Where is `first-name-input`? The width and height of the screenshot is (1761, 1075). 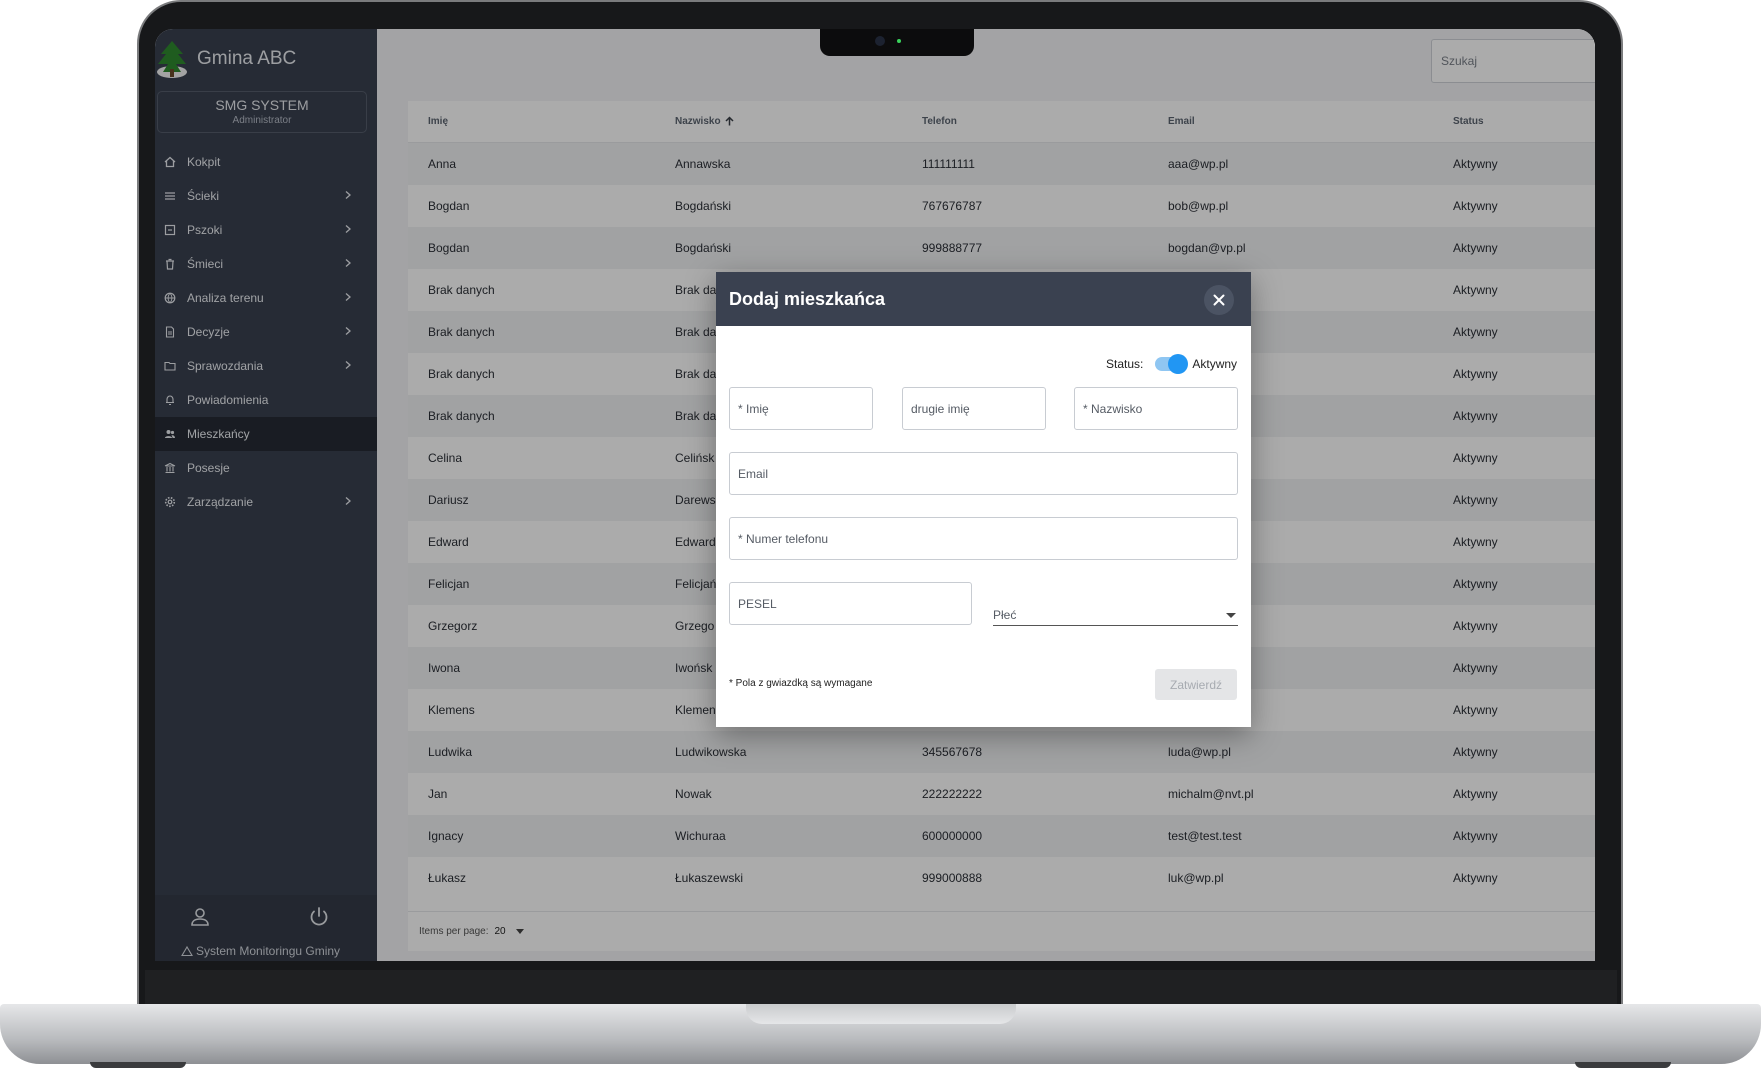
first-name-input is located at coordinates (805, 408).